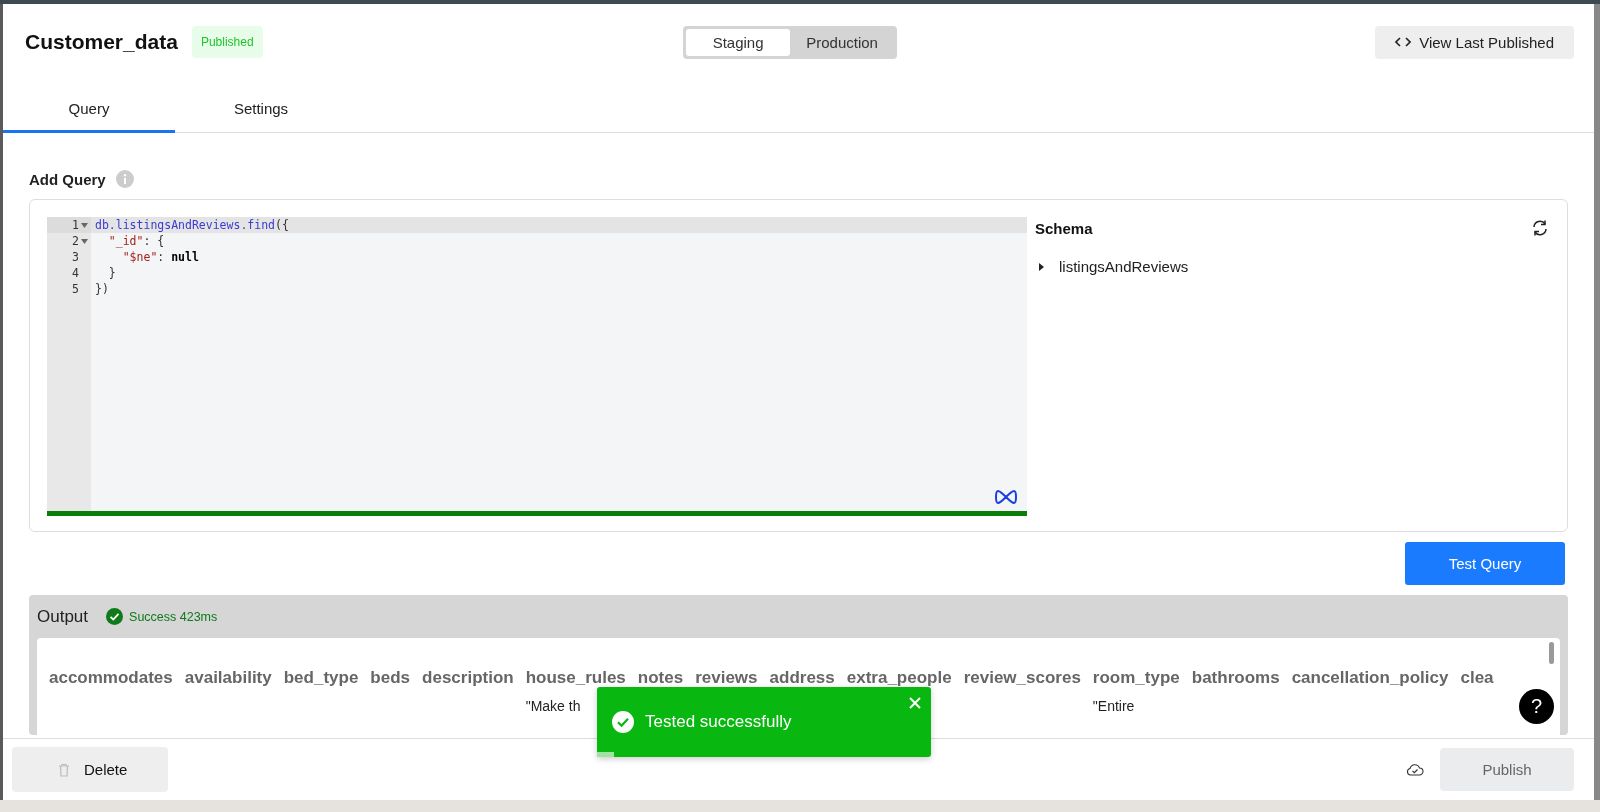  What do you see at coordinates (899, 678) in the screenshot?
I see `column-header: extra_people` at bounding box center [899, 678].